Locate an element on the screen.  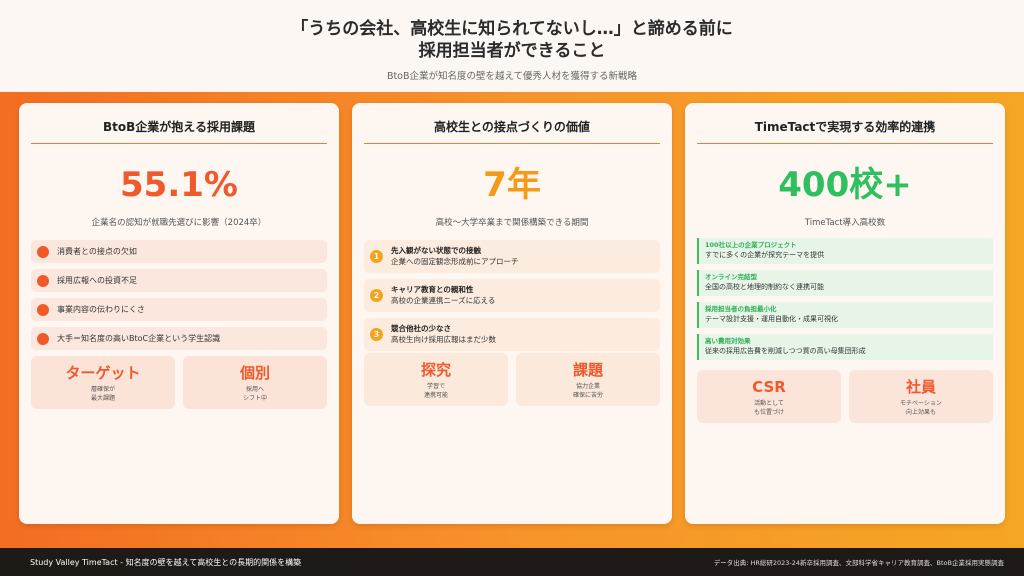
highlight-heading: 課題 is located at coordinates (587, 370).